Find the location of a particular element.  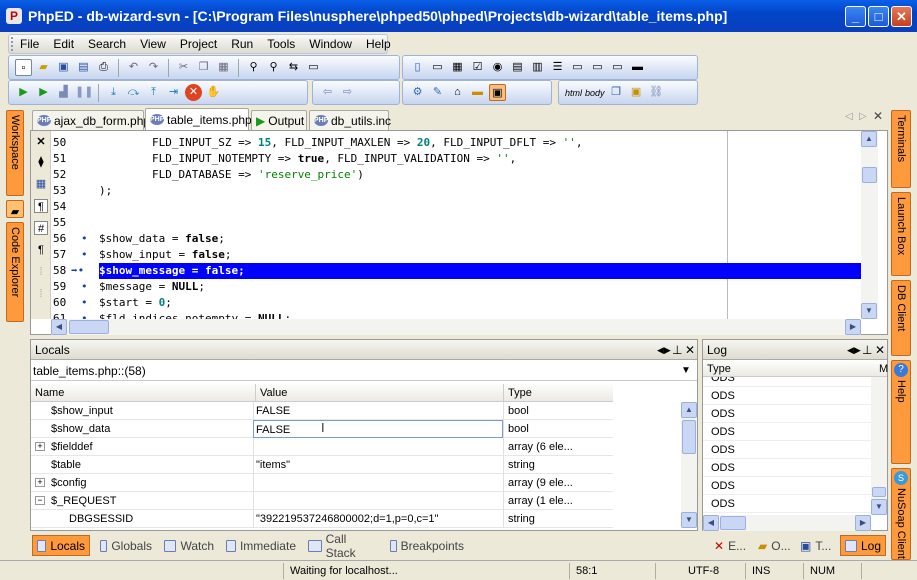

pause-icon: ❚❚ is located at coordinates (84, 92).